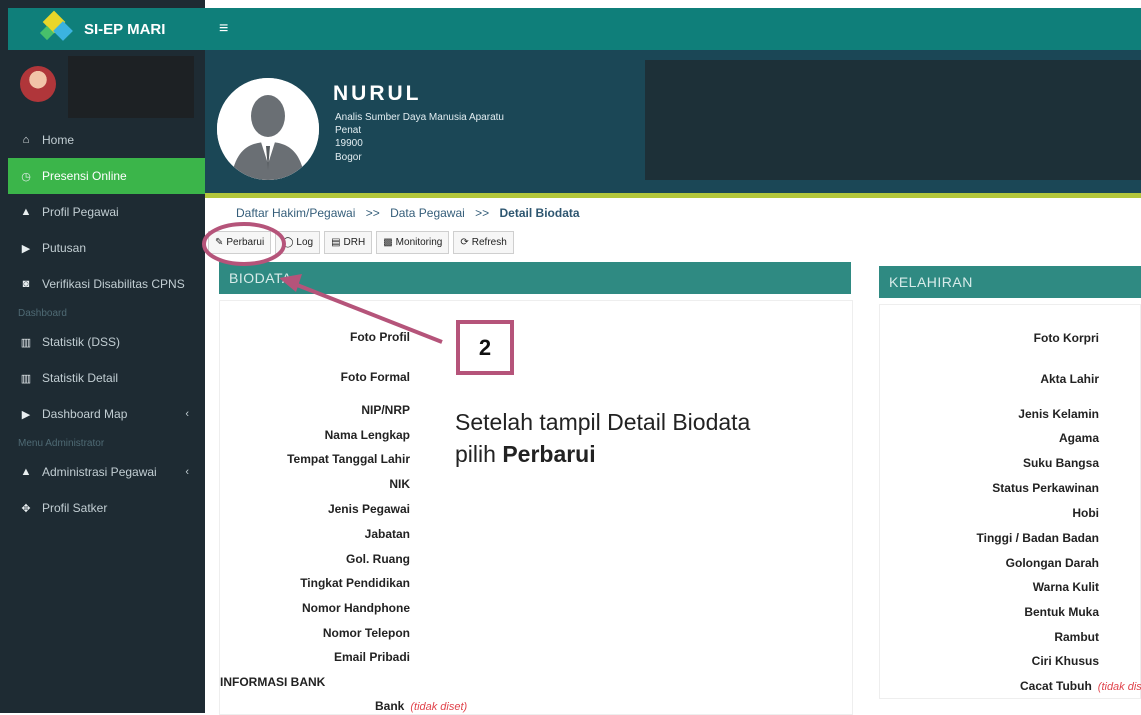  What do you see at coordinates (219, 242) in the screenshot?
I see `pencil-icon: ✎` at bounding box center [219, 242].